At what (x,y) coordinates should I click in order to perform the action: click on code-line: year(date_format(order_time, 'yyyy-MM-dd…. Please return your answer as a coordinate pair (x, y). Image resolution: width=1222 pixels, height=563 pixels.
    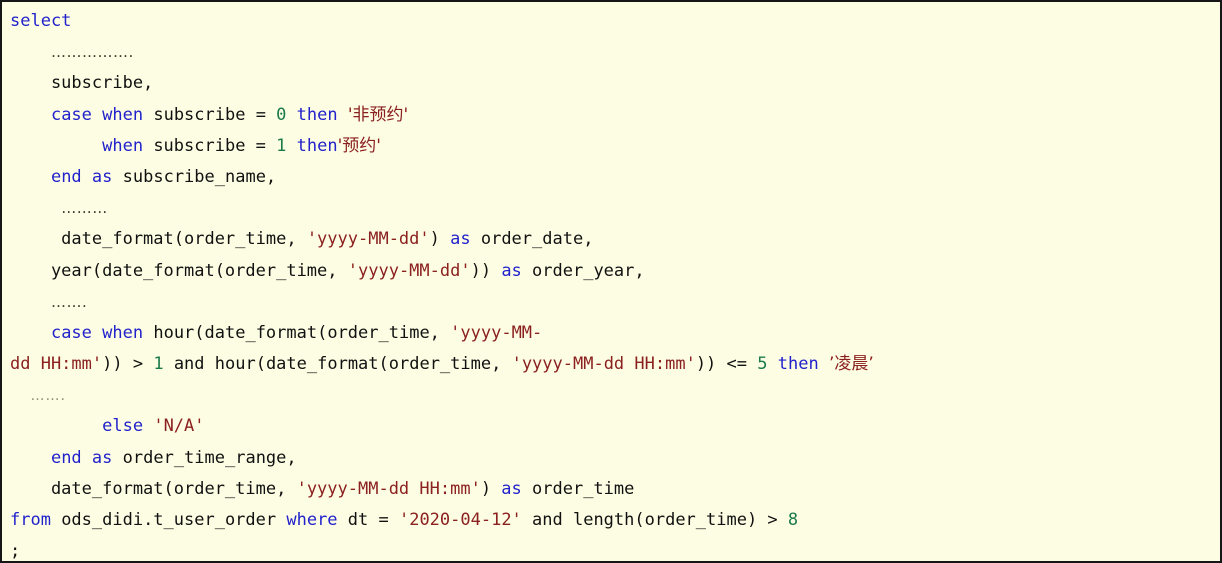
    Looking at the image, I should click on (615, 271).